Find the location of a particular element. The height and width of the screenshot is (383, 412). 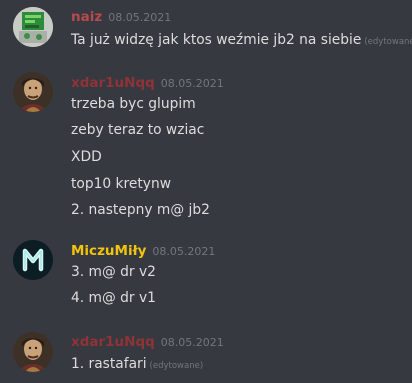

message-text: top10 kretynw is located at coordinates (121, 184).